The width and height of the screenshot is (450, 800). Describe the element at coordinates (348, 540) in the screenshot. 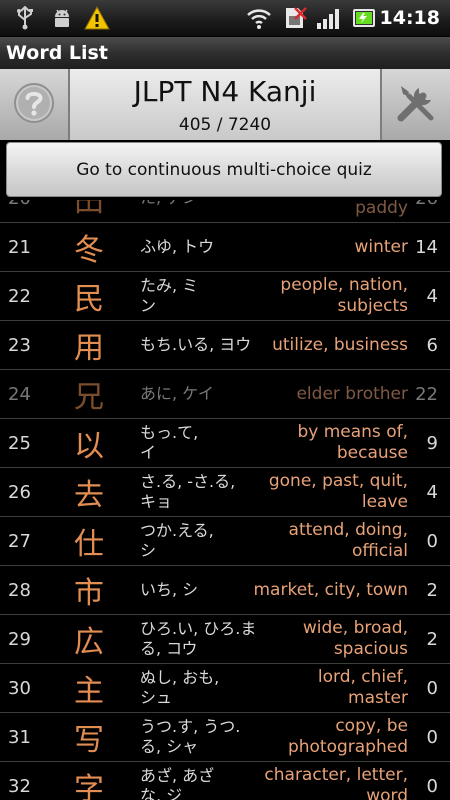

I see `row-meaning: attend, doing, official` at that location.